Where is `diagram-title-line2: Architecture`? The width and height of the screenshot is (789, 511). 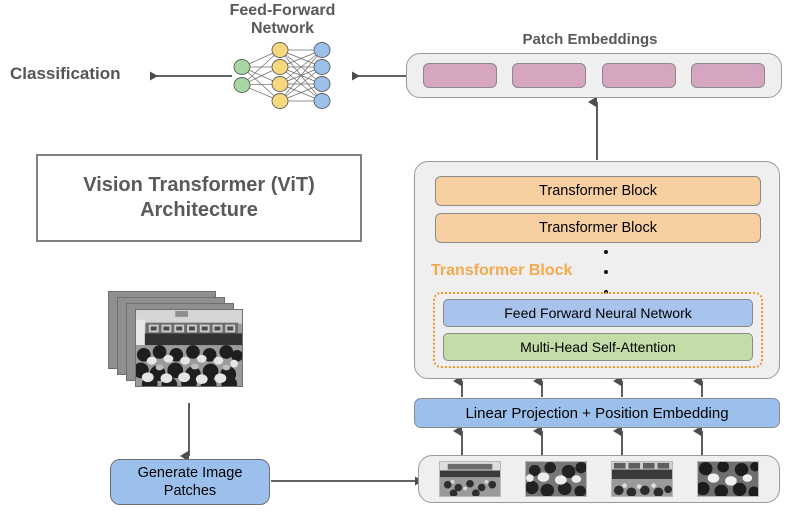 diagram-title-line2: Architecture is located at coordinates (199, 210).